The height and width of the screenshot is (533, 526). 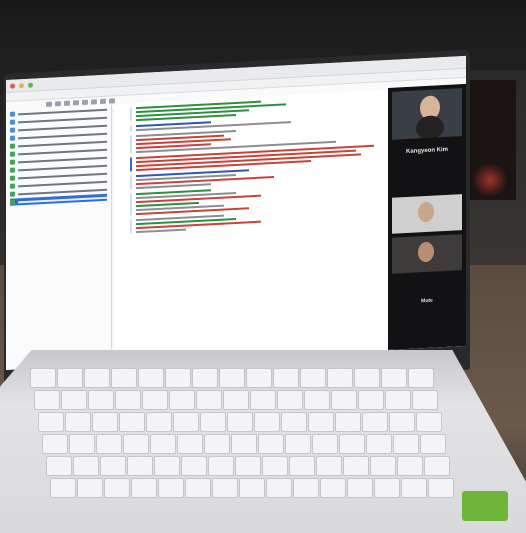 I want to click on close-icon, so click(x=12, y=86).